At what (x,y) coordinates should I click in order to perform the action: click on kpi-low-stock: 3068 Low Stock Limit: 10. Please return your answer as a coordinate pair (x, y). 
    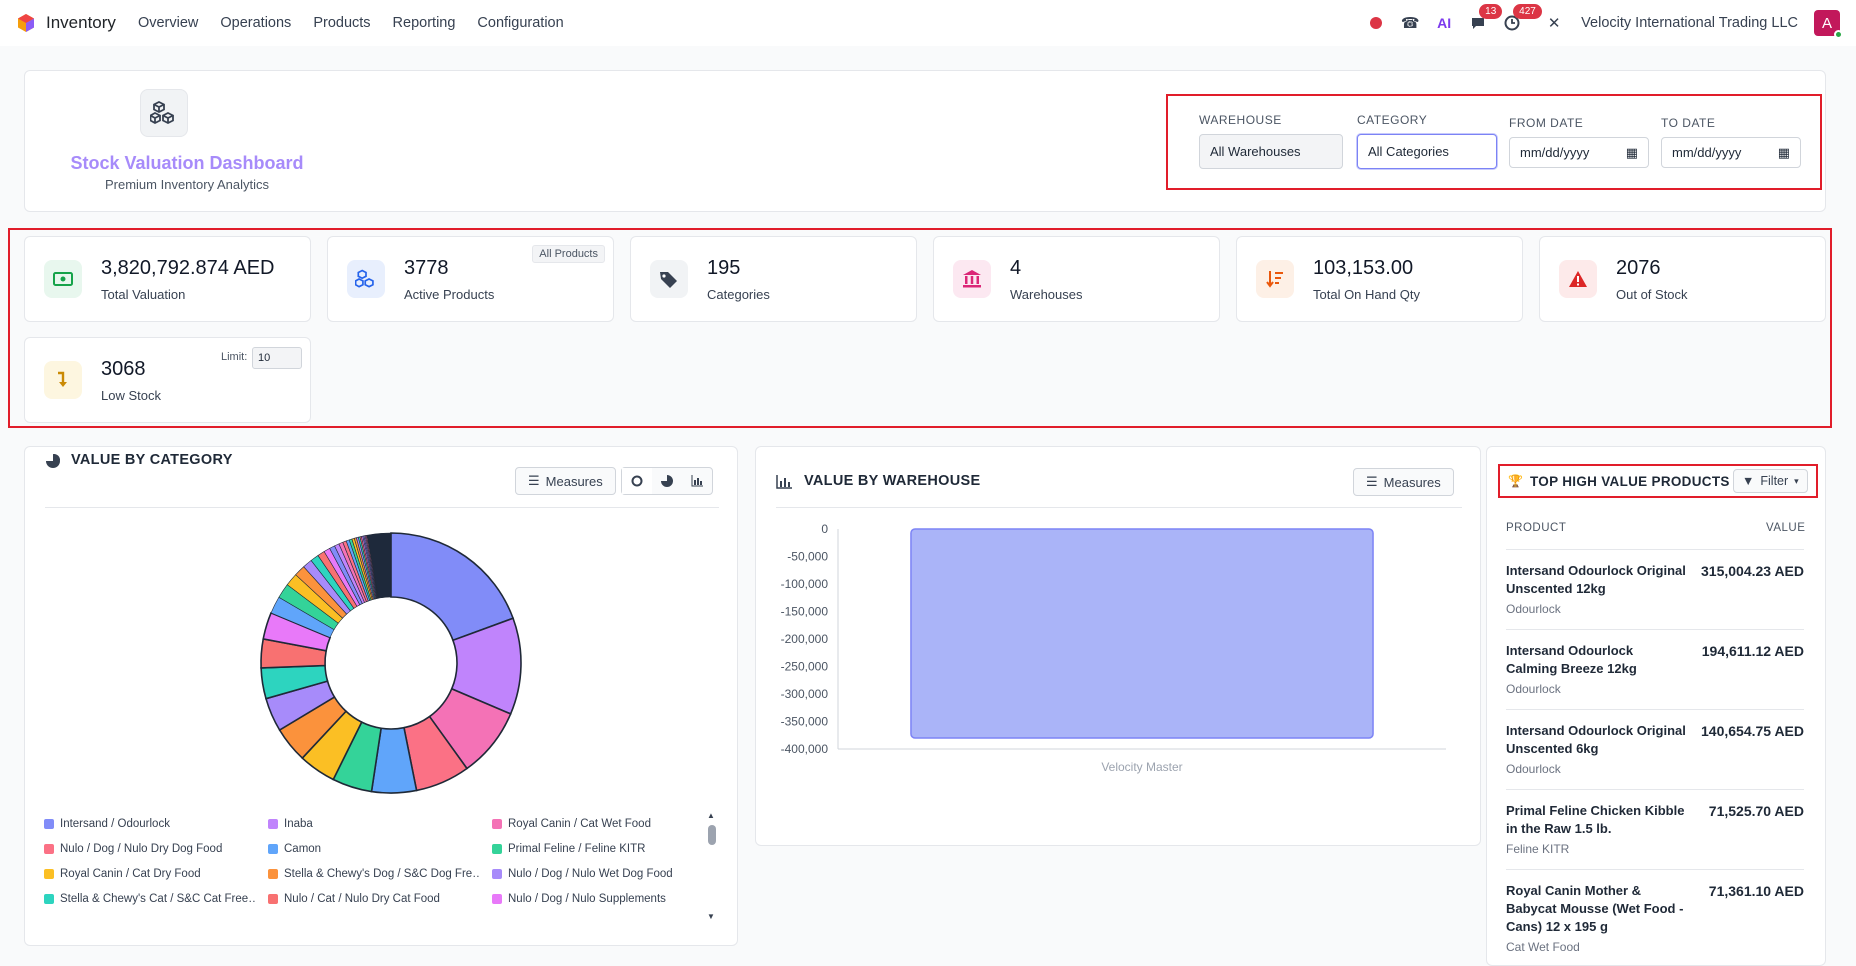
    Looking at the image, I should click on (167, 380).